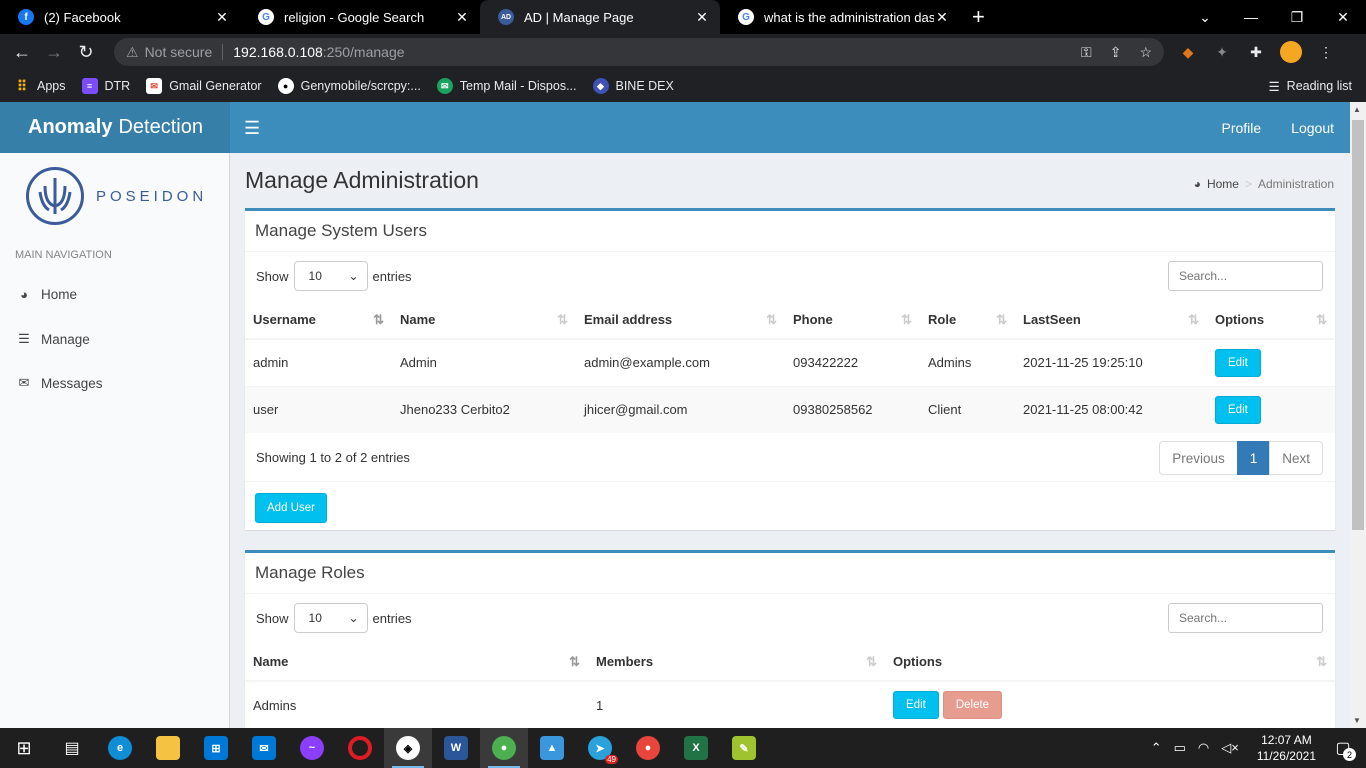  What do you see at coordinates (168, 748) in the screenshot?
I see `taskbar-file-explorer` at bounding box center [168, 748].